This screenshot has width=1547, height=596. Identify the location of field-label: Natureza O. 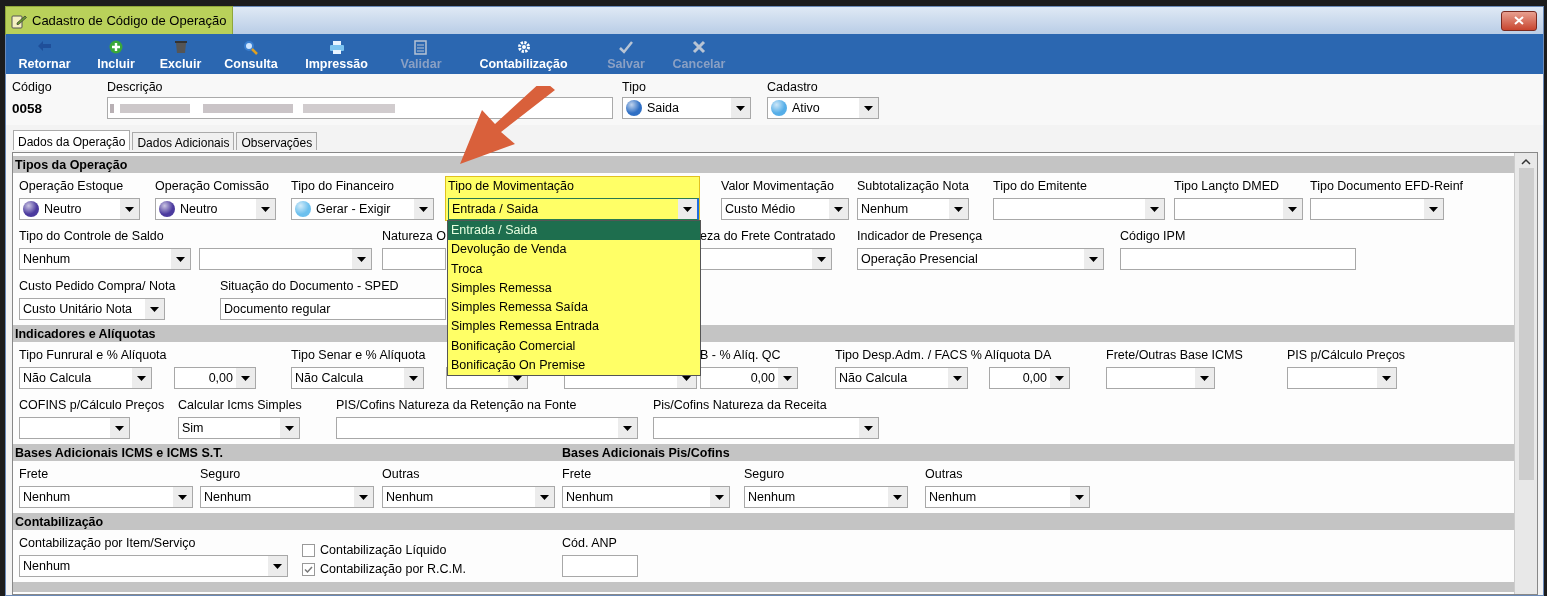
(414, 237).